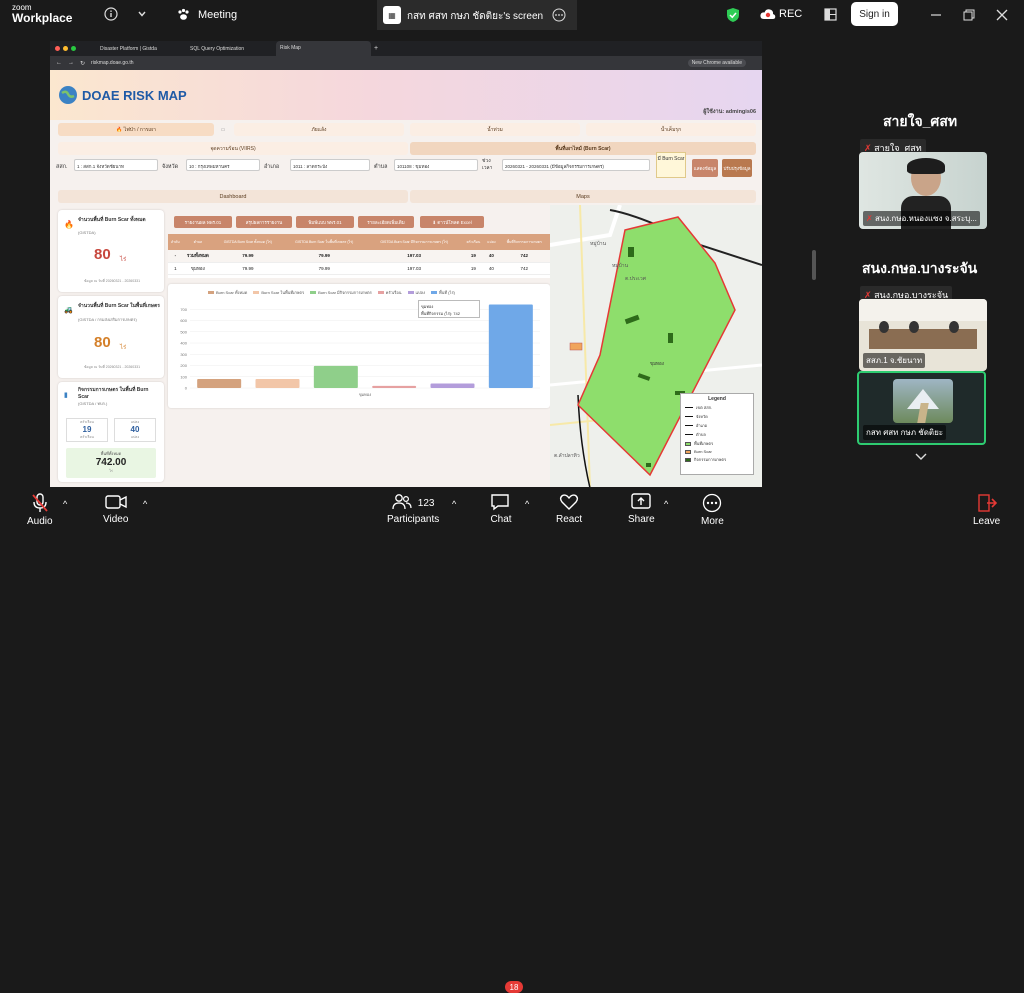  I want to click on chat-icon, so click(501, 502).